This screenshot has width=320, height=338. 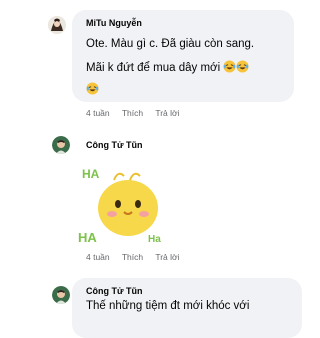 What do you see at coordinates (170, 44) in the screenshot?
I see `comment-text-line: Ote. Màu gì c. Đã giàu còn sang.` at bounding box center [170, 44].